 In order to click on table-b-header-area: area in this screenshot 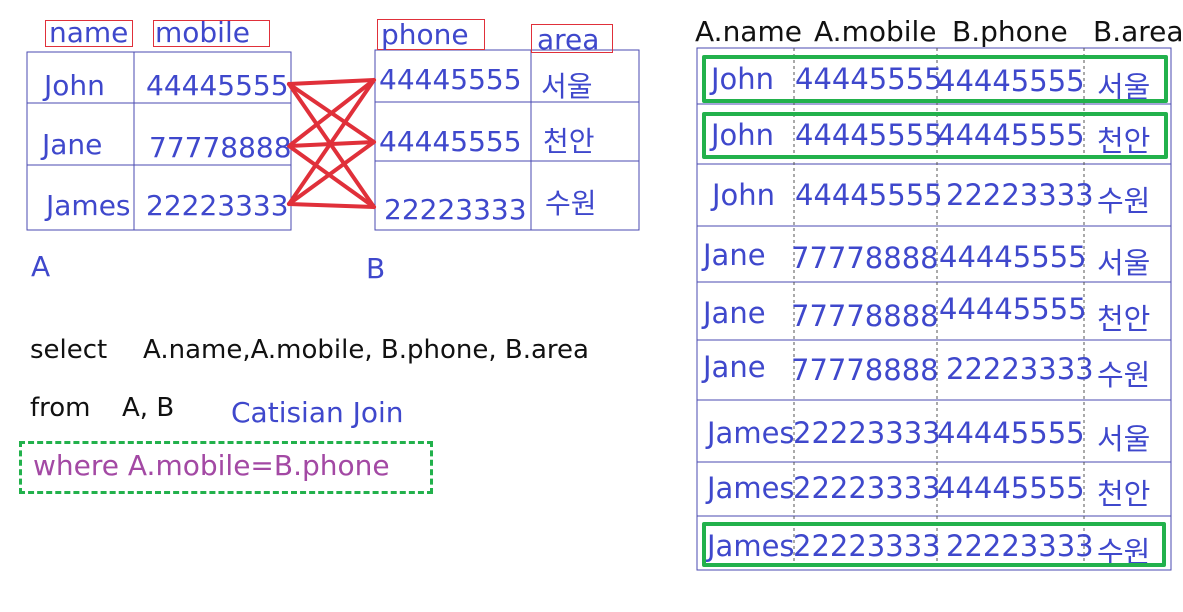, I will do `click(568, 39)`.